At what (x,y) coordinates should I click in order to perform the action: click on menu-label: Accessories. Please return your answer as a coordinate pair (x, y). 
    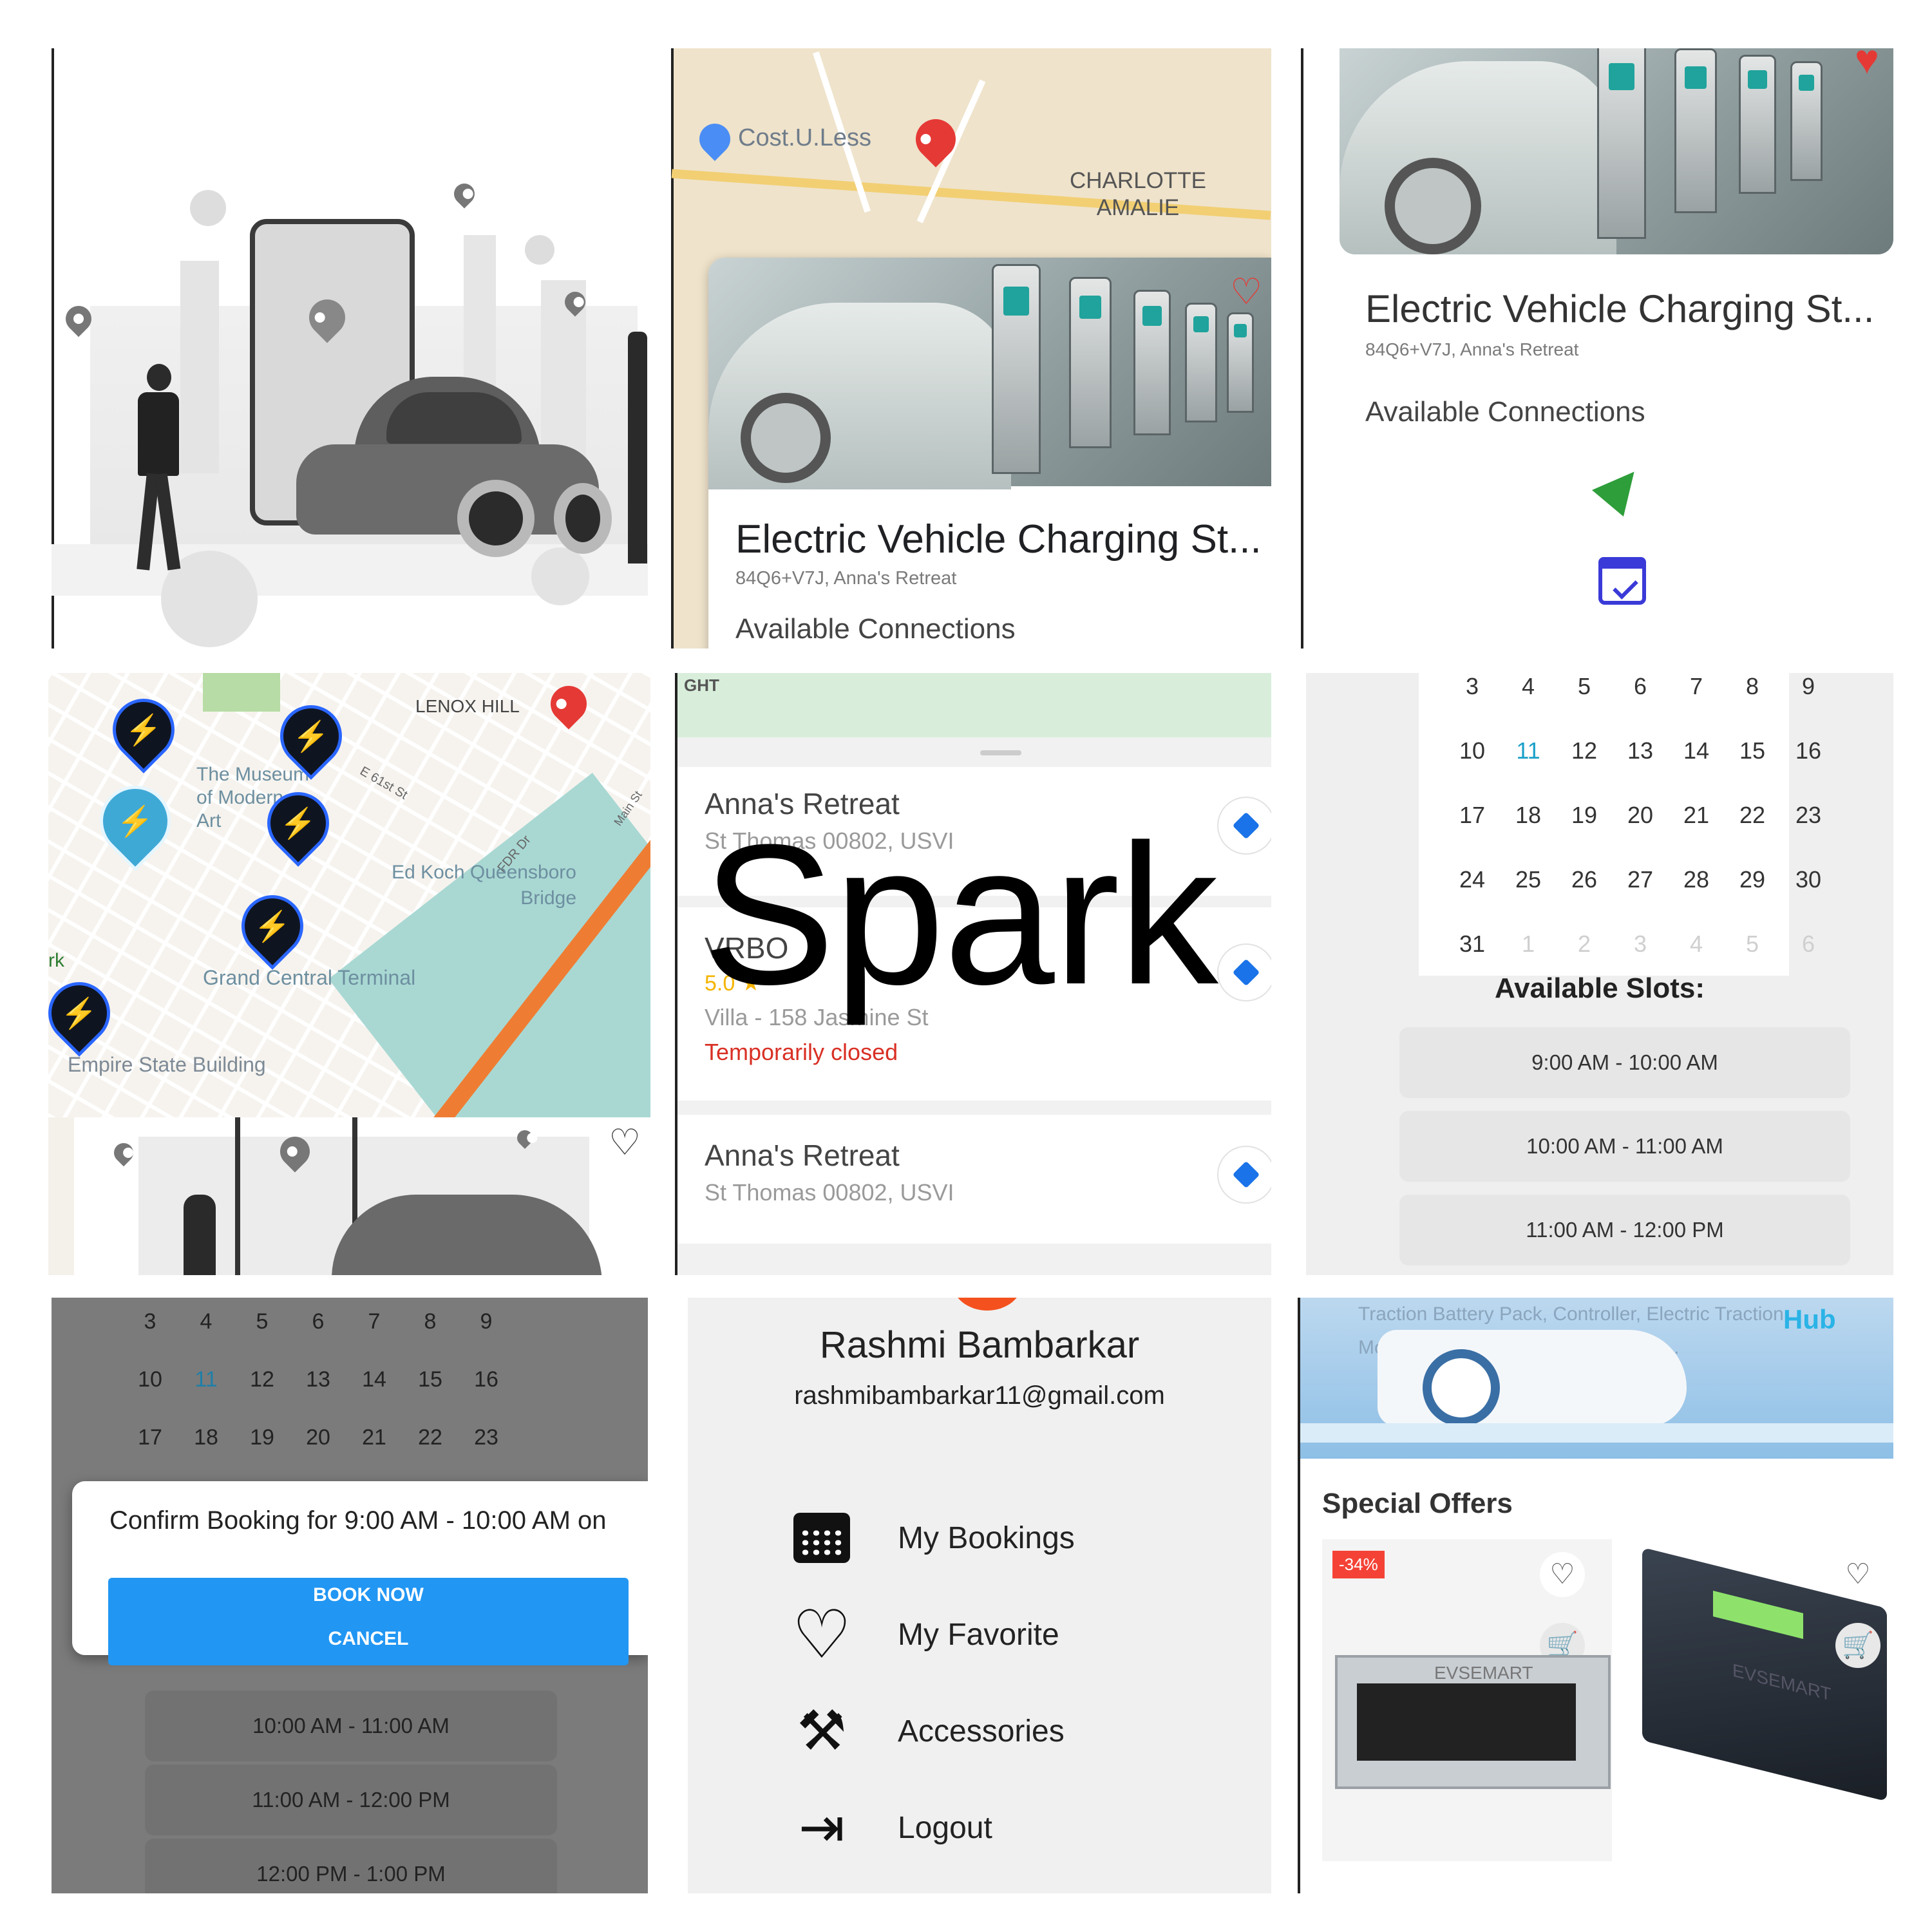
    Looking at the image, I should click on (981, 1731).